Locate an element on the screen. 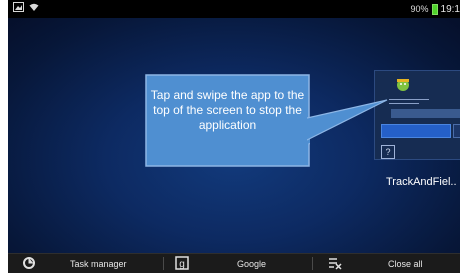 This screenshot has height=273, width=460. task-manager-icon is located at coordinates (29, 263).